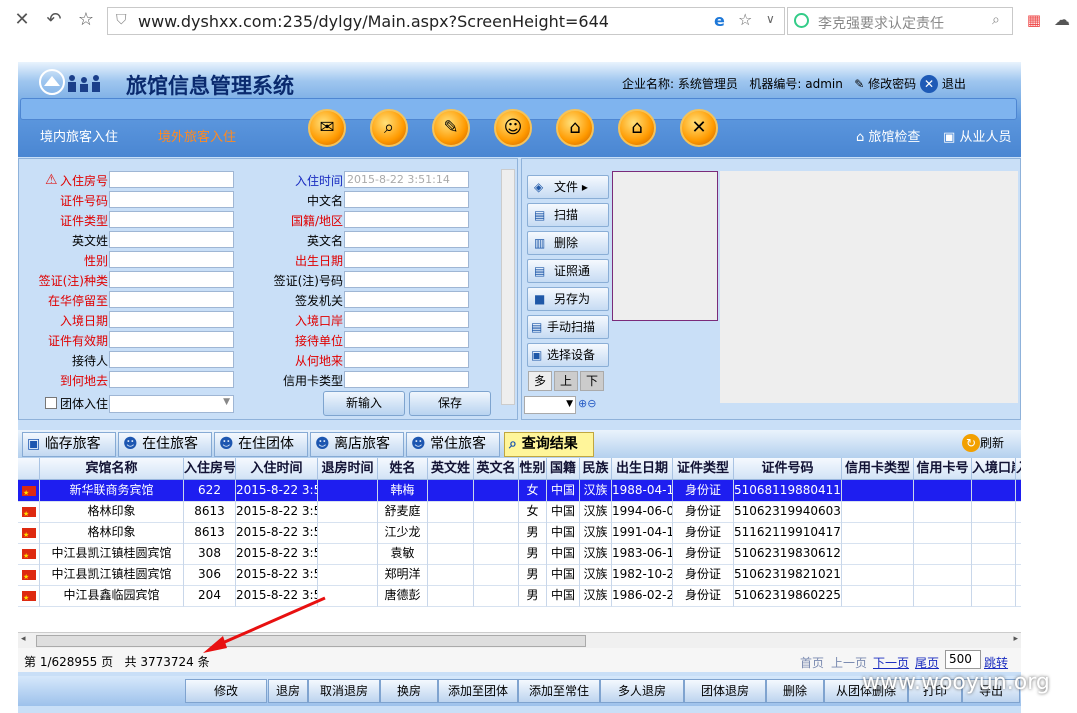  What do you see at coordinates (1062, 20) in the screenshot?
I see `cloud-icon: ☁` at bounding box center [1062, 20].